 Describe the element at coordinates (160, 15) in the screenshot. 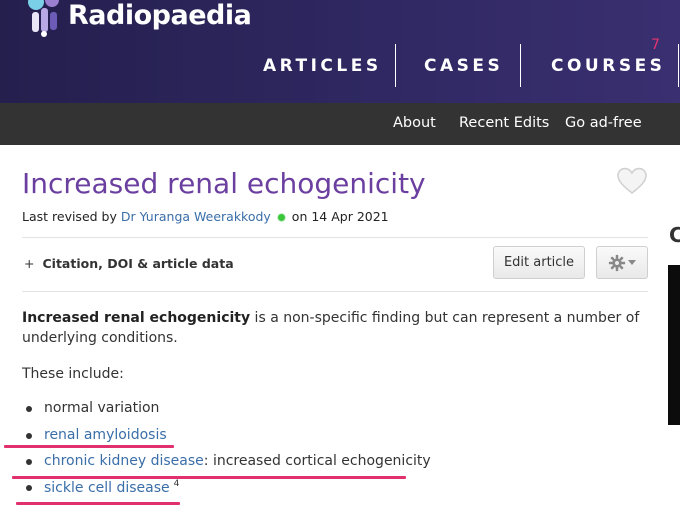

I see `brand-name: Radiopaedia` at that location.